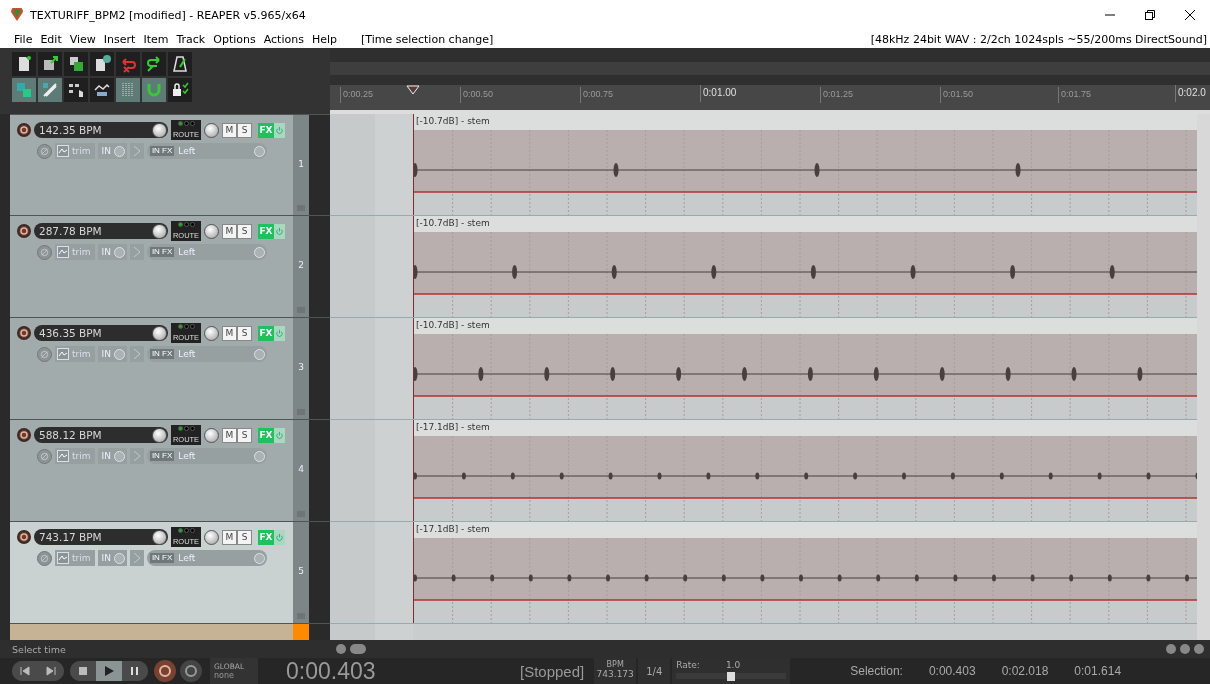 This screenshot has width=1210, height=684. What do you see at coordinates (357, 95) in the screenshot?
I see `ruler-label: 0:00.25` at bounding box center [357, 95].